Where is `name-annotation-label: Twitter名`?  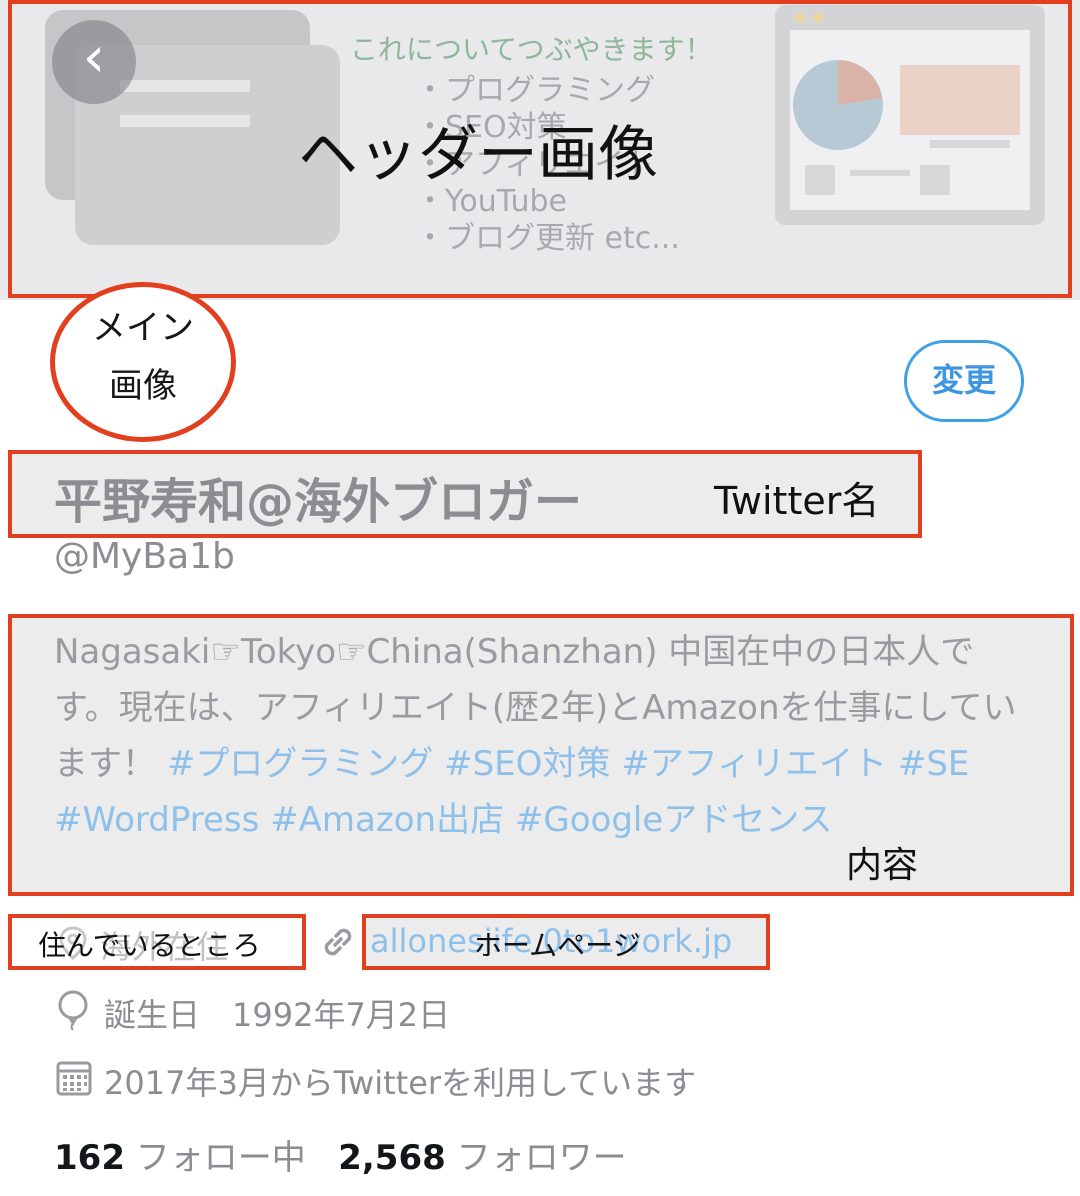 name-annotation-label: Twitter名 is located at coordinates (797, 501).